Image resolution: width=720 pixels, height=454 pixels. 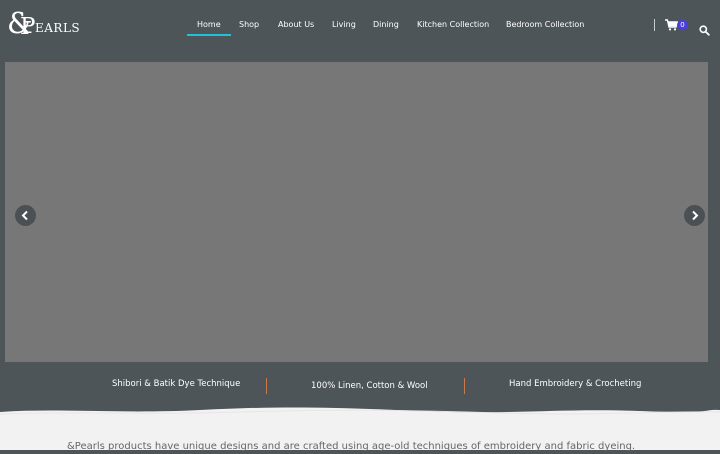 I want to click on nav-item-living: Living, so click(x=344, y=28).